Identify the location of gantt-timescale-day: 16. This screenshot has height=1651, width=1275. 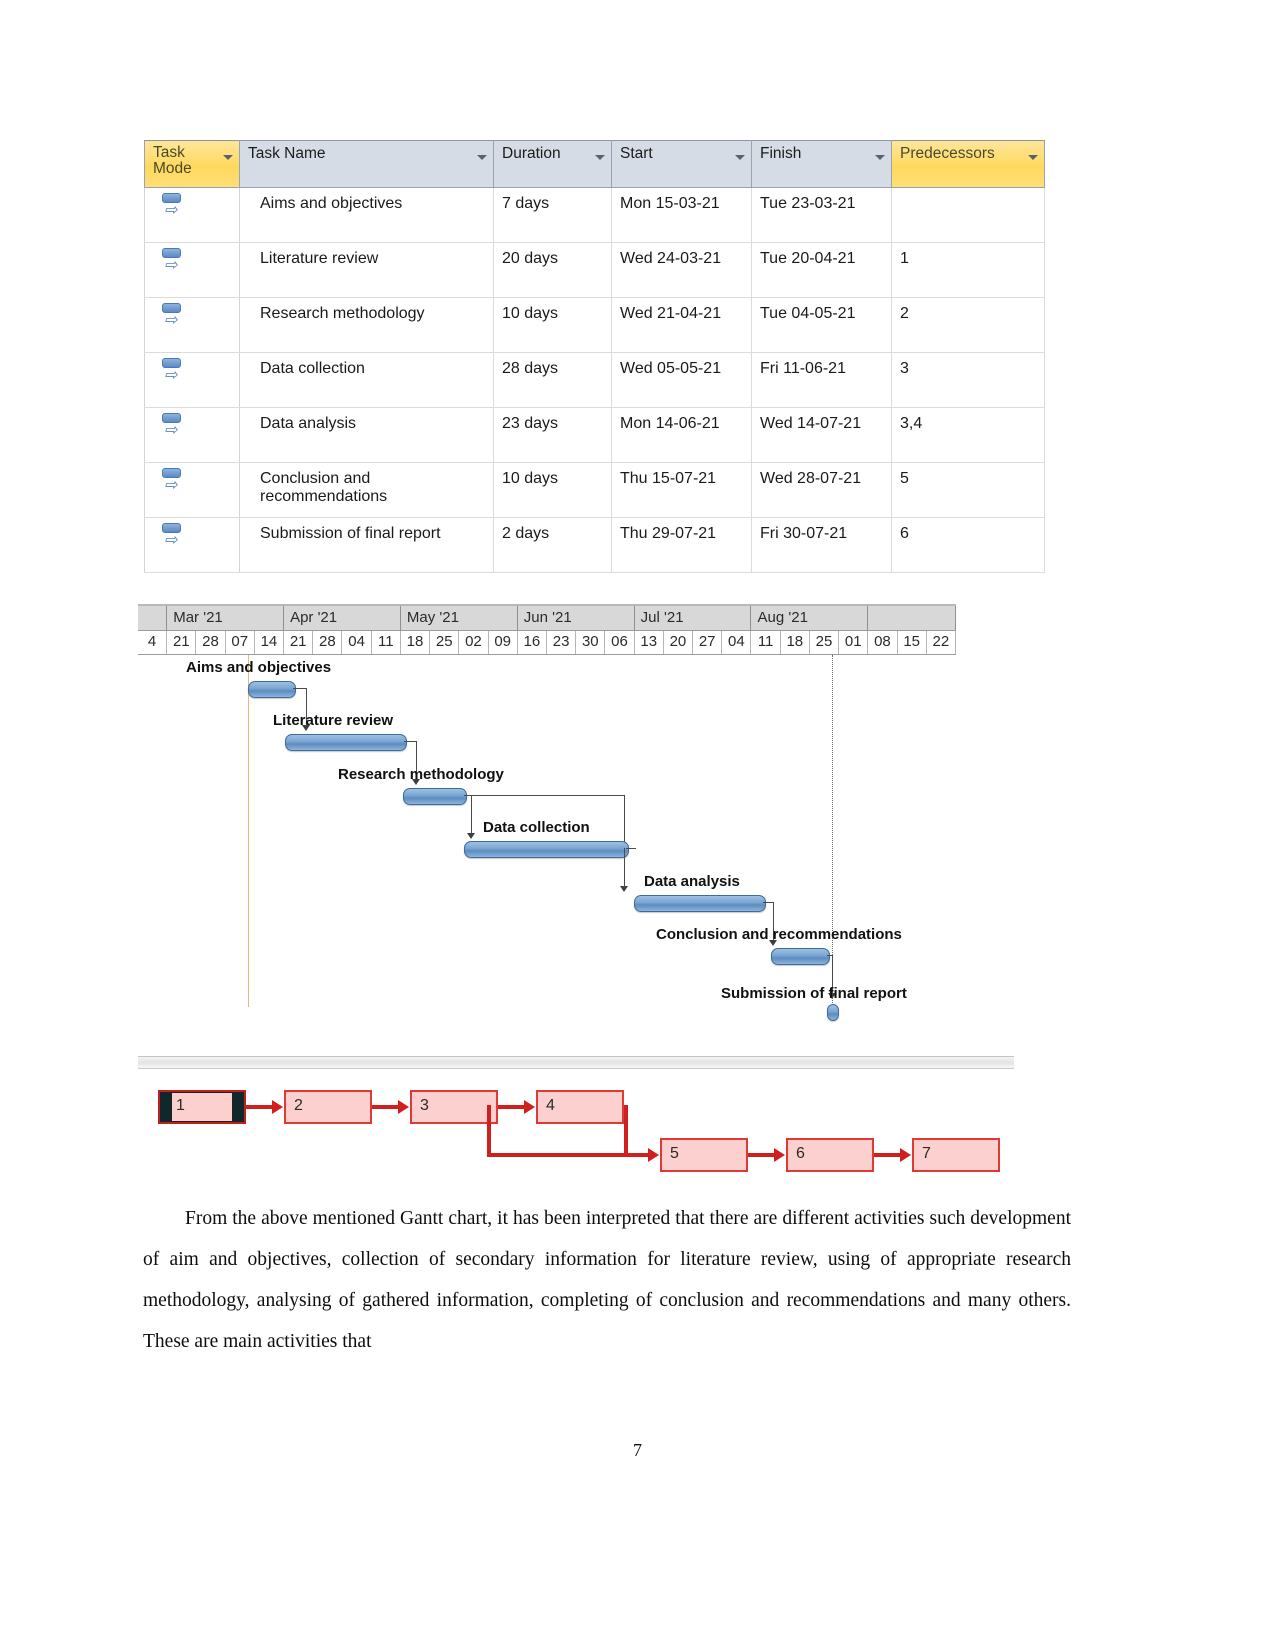
(532, 642).